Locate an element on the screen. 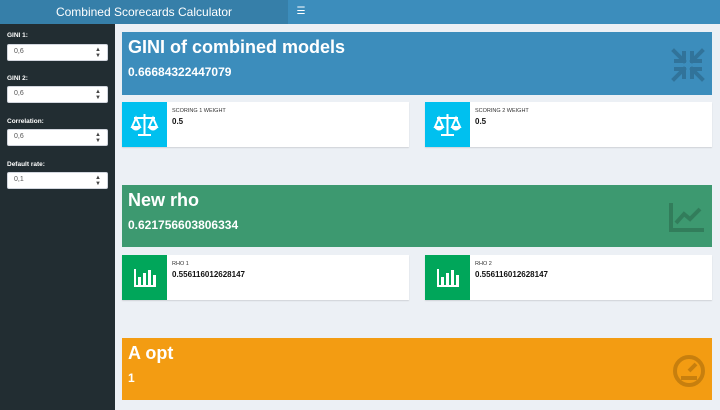 Image resolution: width=720 pixels, height=410 pixels. gini1-input: 0,6 ▲ ▼ is located at coordinates (57, 52).